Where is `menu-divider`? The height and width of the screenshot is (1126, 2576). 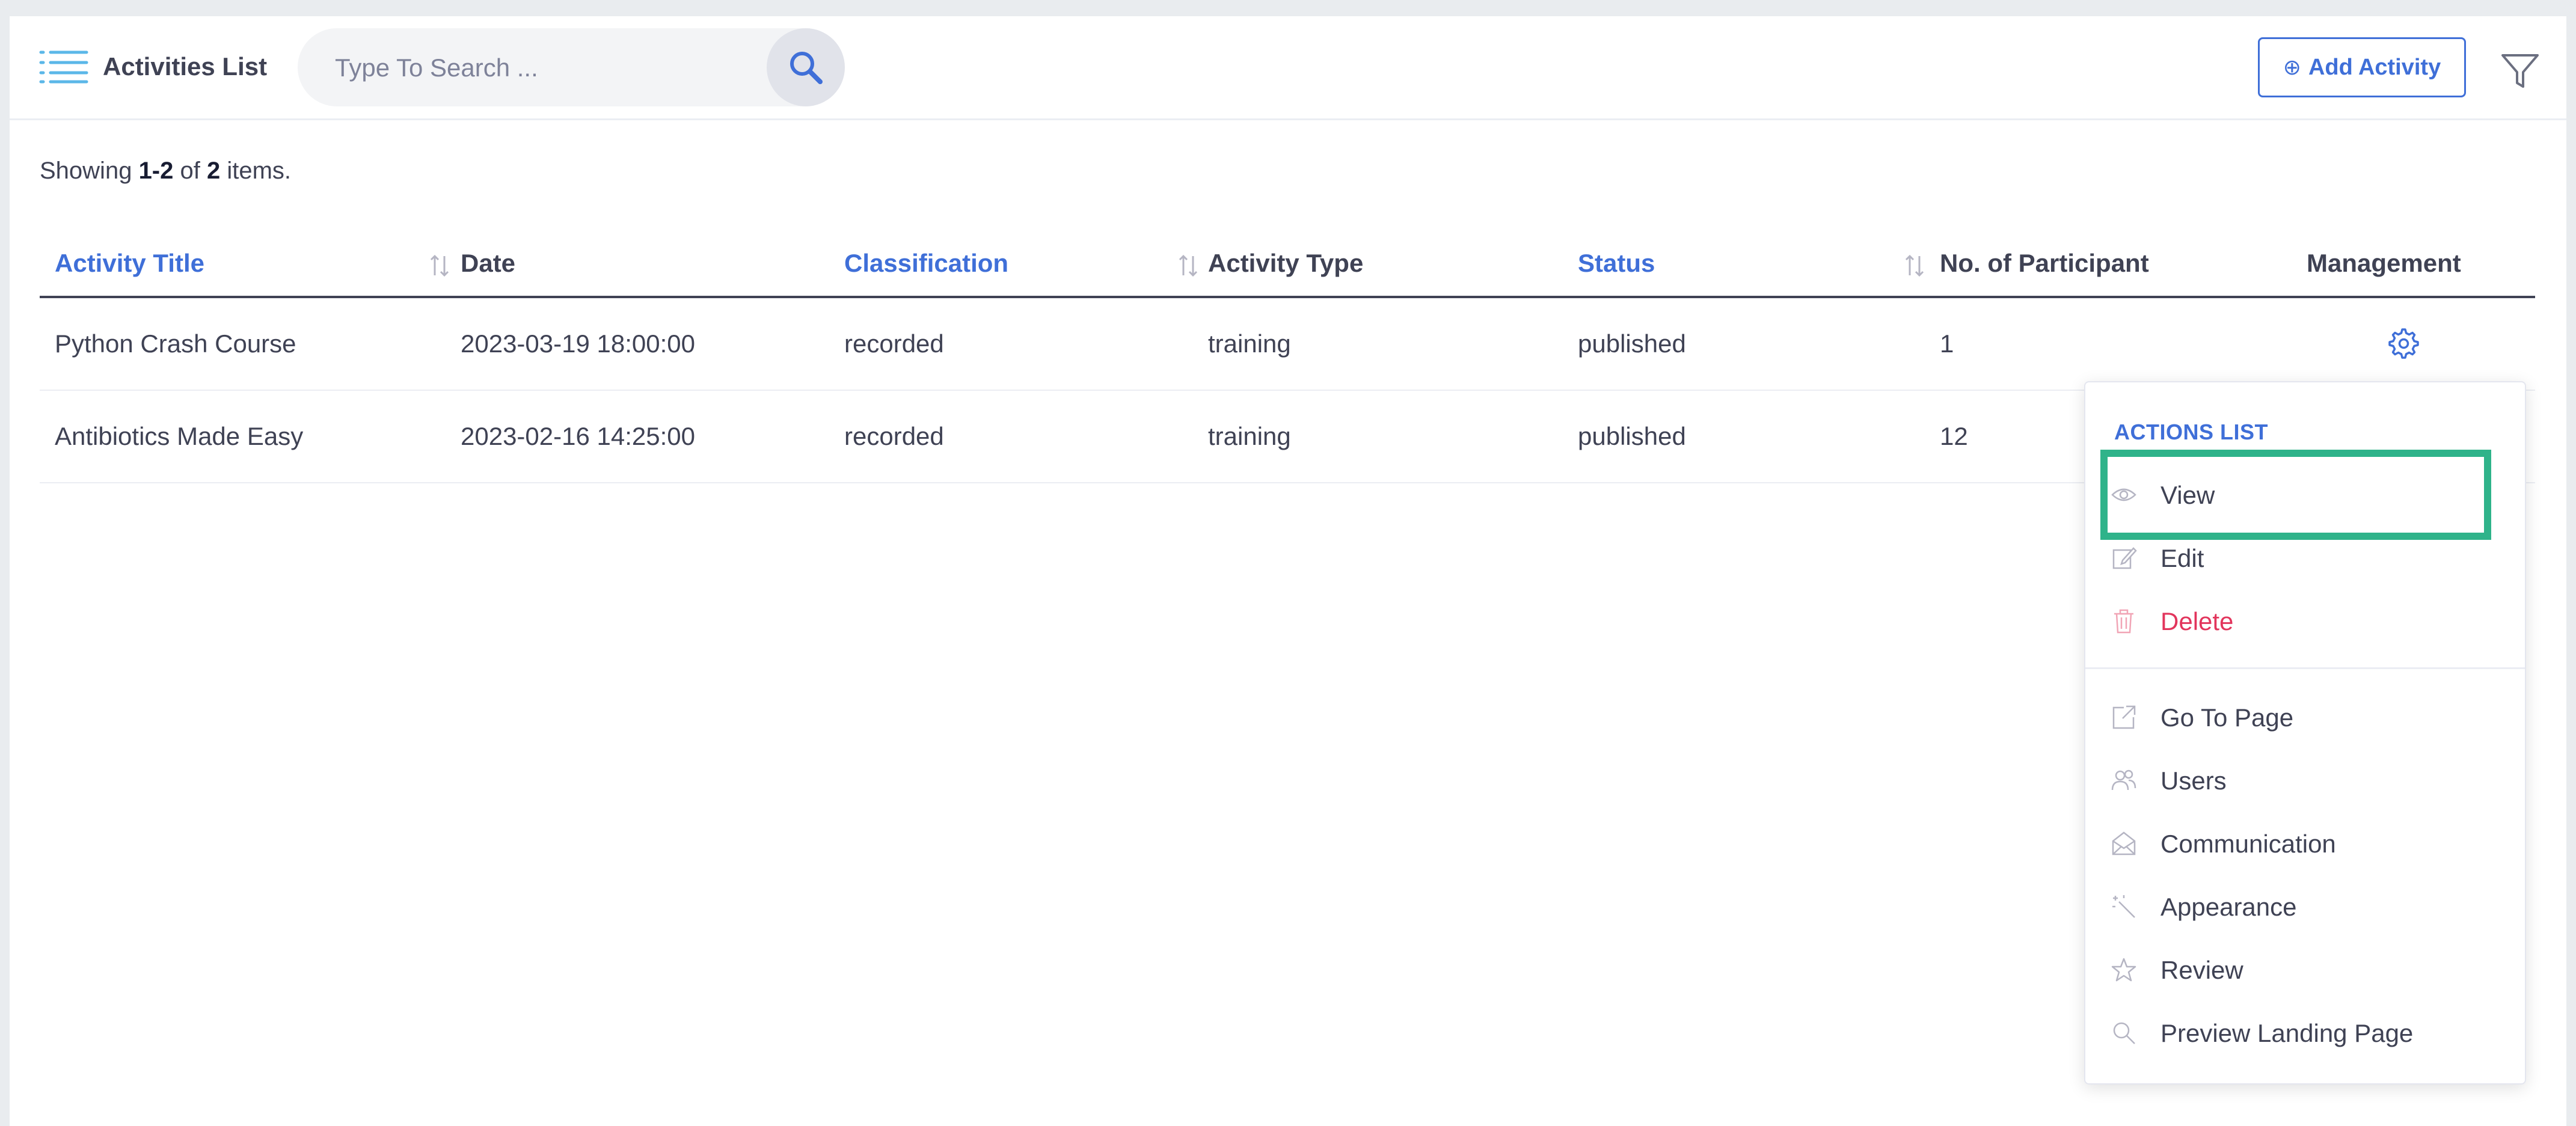
menu-divider is located at coordinates (2305, 668).